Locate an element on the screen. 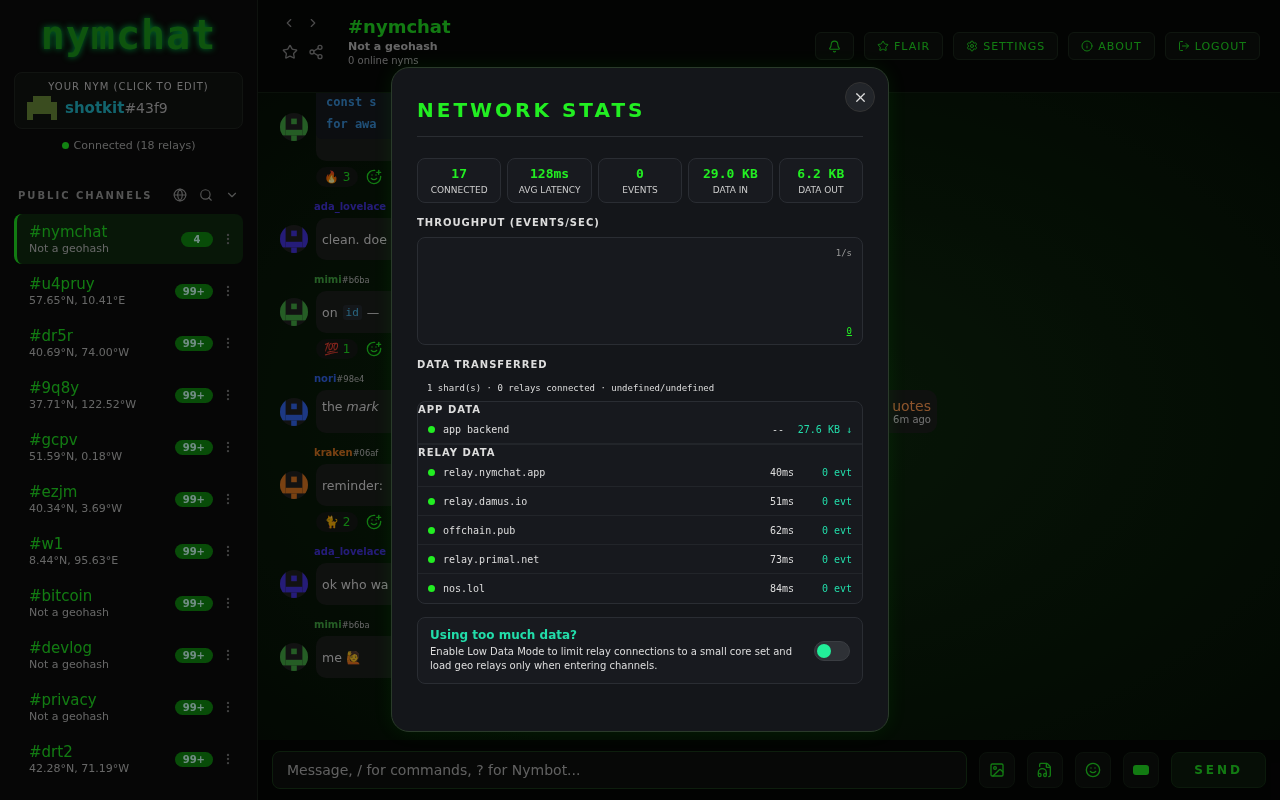 The width and height of the screenshot is (1280, 800). channel-location: 37.71°N, 122.52°W is located at coordinates (83, 404).